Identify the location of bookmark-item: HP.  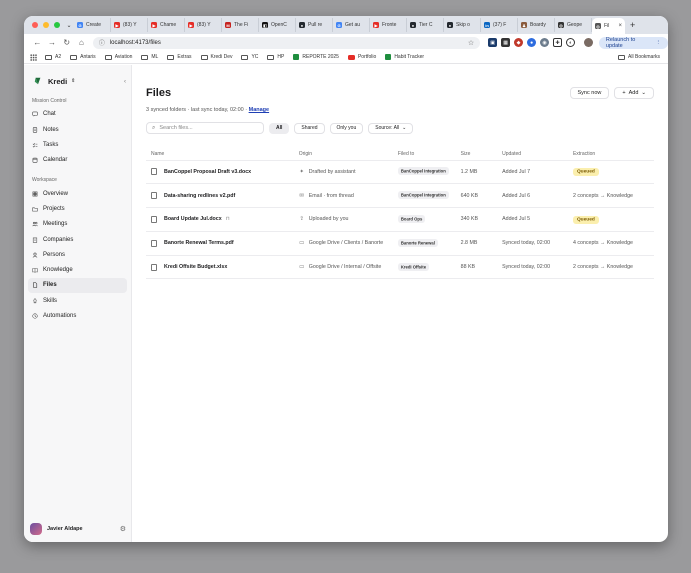
(275, 57).